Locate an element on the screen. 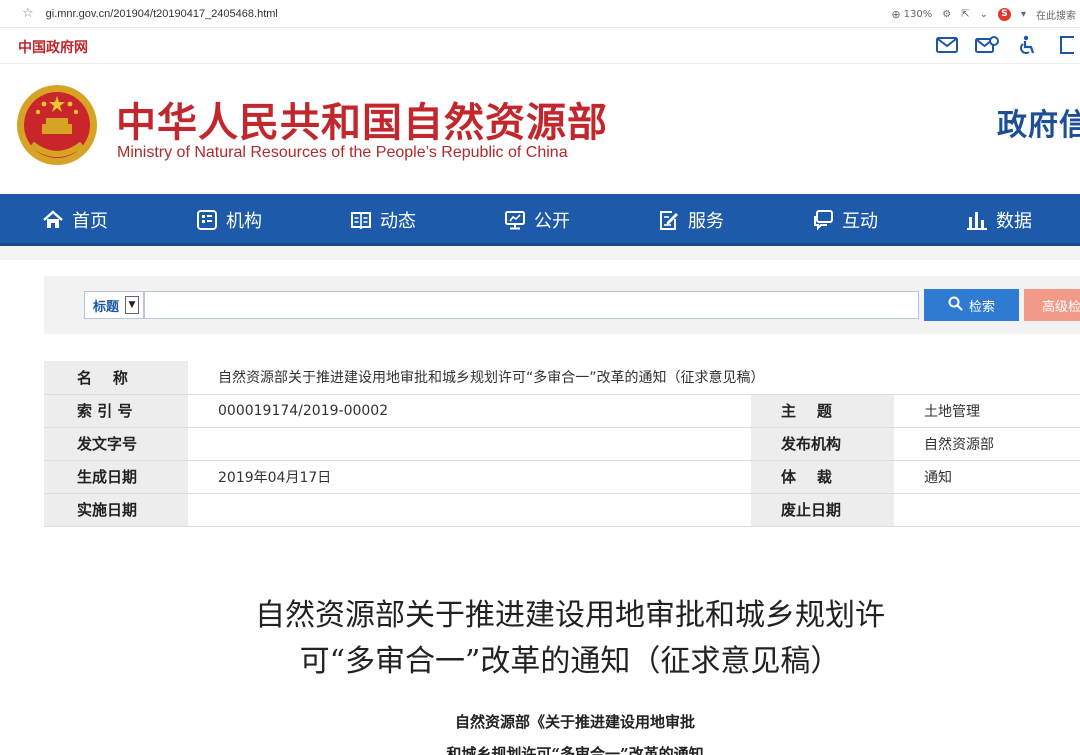 Image resolution: width=1080 pixels, height=755 pixels. zoom-indicator: ⊕ 130% is located at coordinates (911, 14).